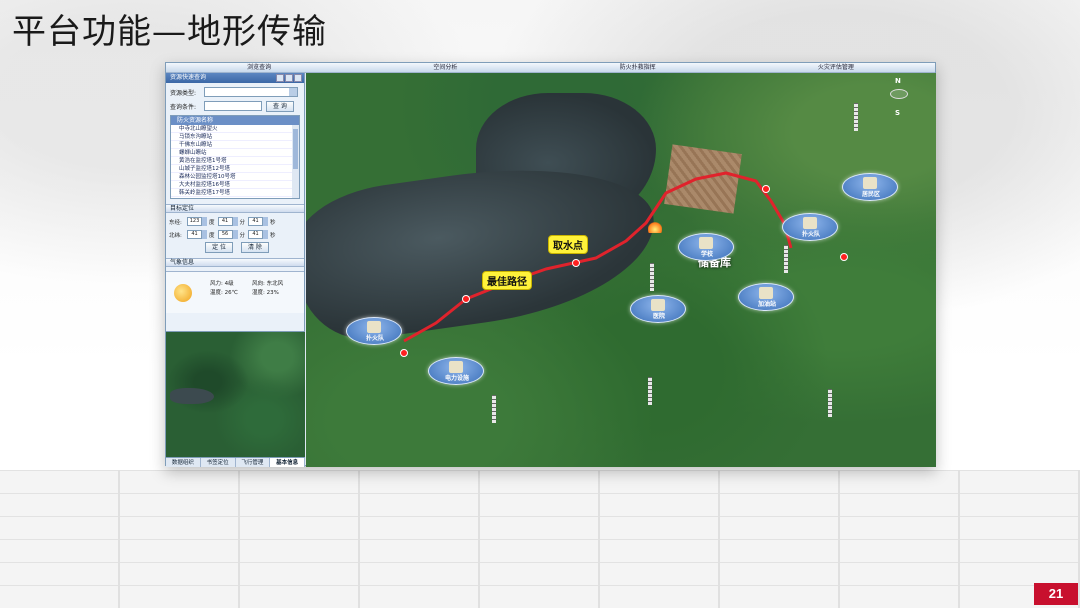 This screenshot has height=608, width=1080. Describe the element at coordinates (870, 183) in the screenshot. I see `house-icon` at that location.